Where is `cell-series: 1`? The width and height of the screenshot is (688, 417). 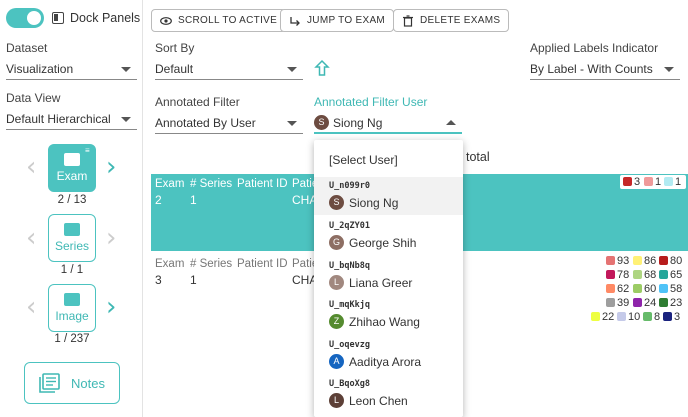
cell-series: 1 is located at coordinates (193, 280).